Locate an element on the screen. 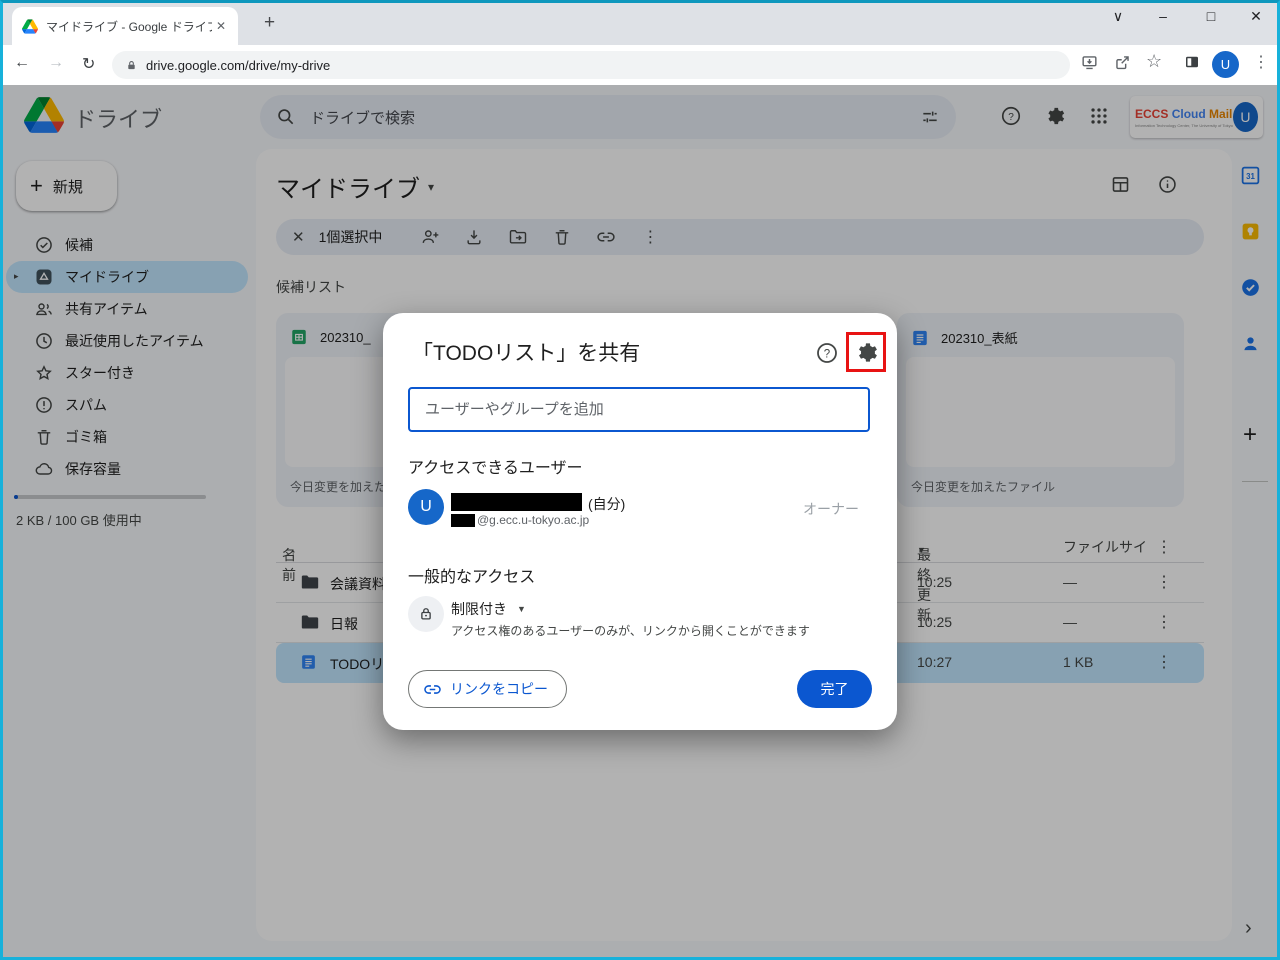 This screenshot has height=960, width=1280. redacted-email-prefix is located at coordinates (463, 520).